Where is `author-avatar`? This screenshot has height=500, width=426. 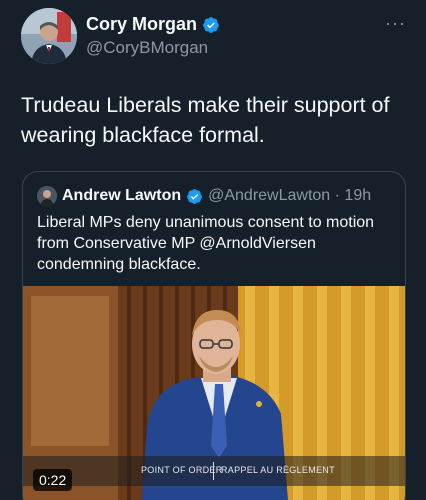 author-avatar is located at coordinates (49, 36).